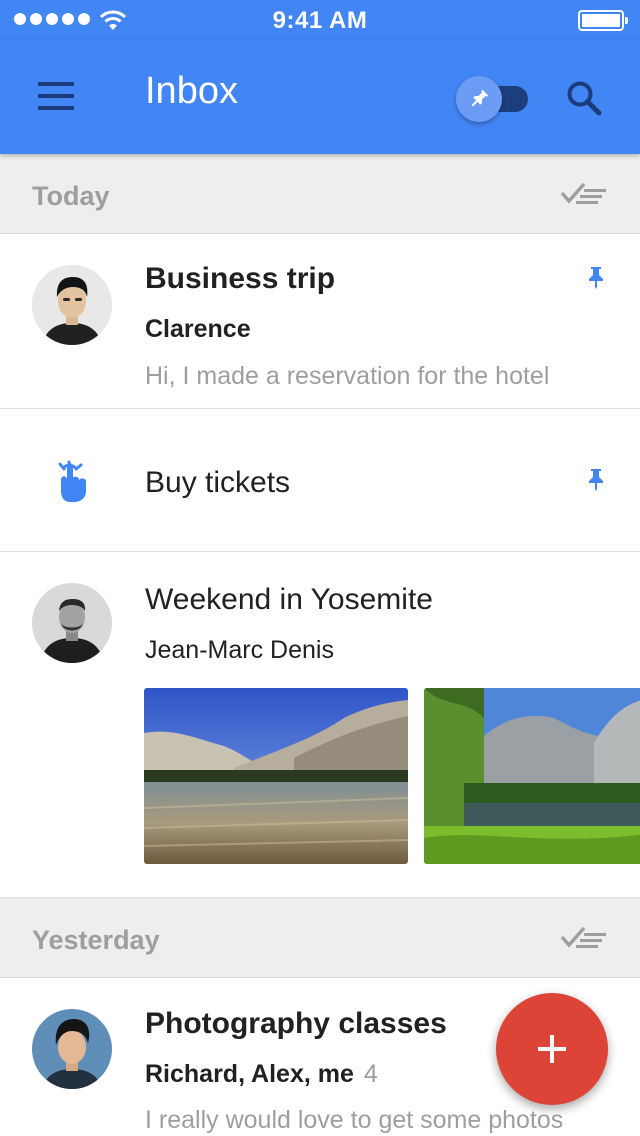 Image resolution: width=640 pixels, height=1136 pixels. I want to click on status-time: 9:41 AM, so click(320, 20).